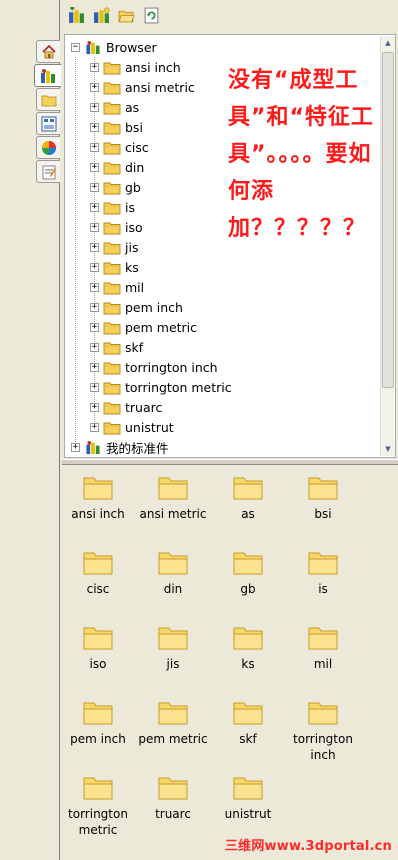 This screenshot has height=860, width=398. I want to click on library-folder-item: unistrut, so click(248, 797).